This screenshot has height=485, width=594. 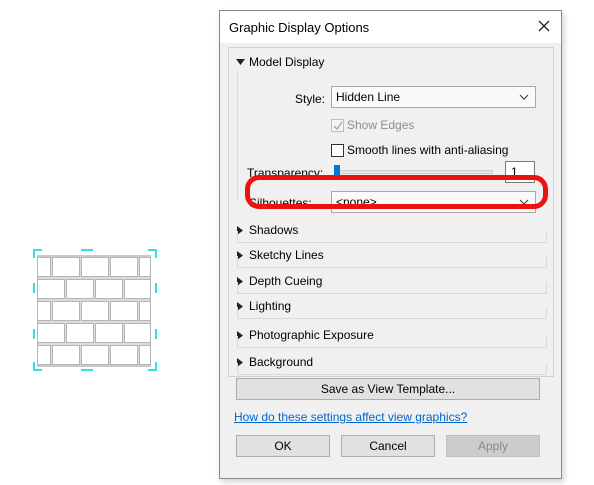 What do you see at coordinates (520, 172) in the screenshot?
I see `transparency-input: 1` at bounding box center [520, 172].